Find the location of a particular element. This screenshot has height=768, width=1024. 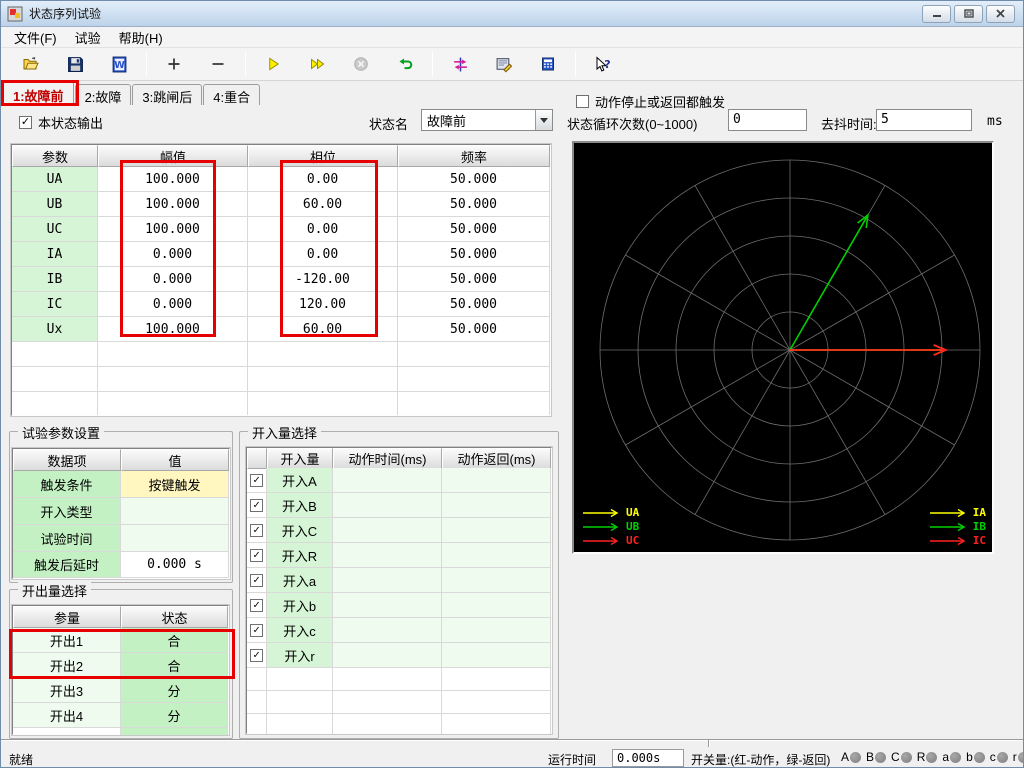

loop-count-input: 0 is located at coordinates (767, 120).